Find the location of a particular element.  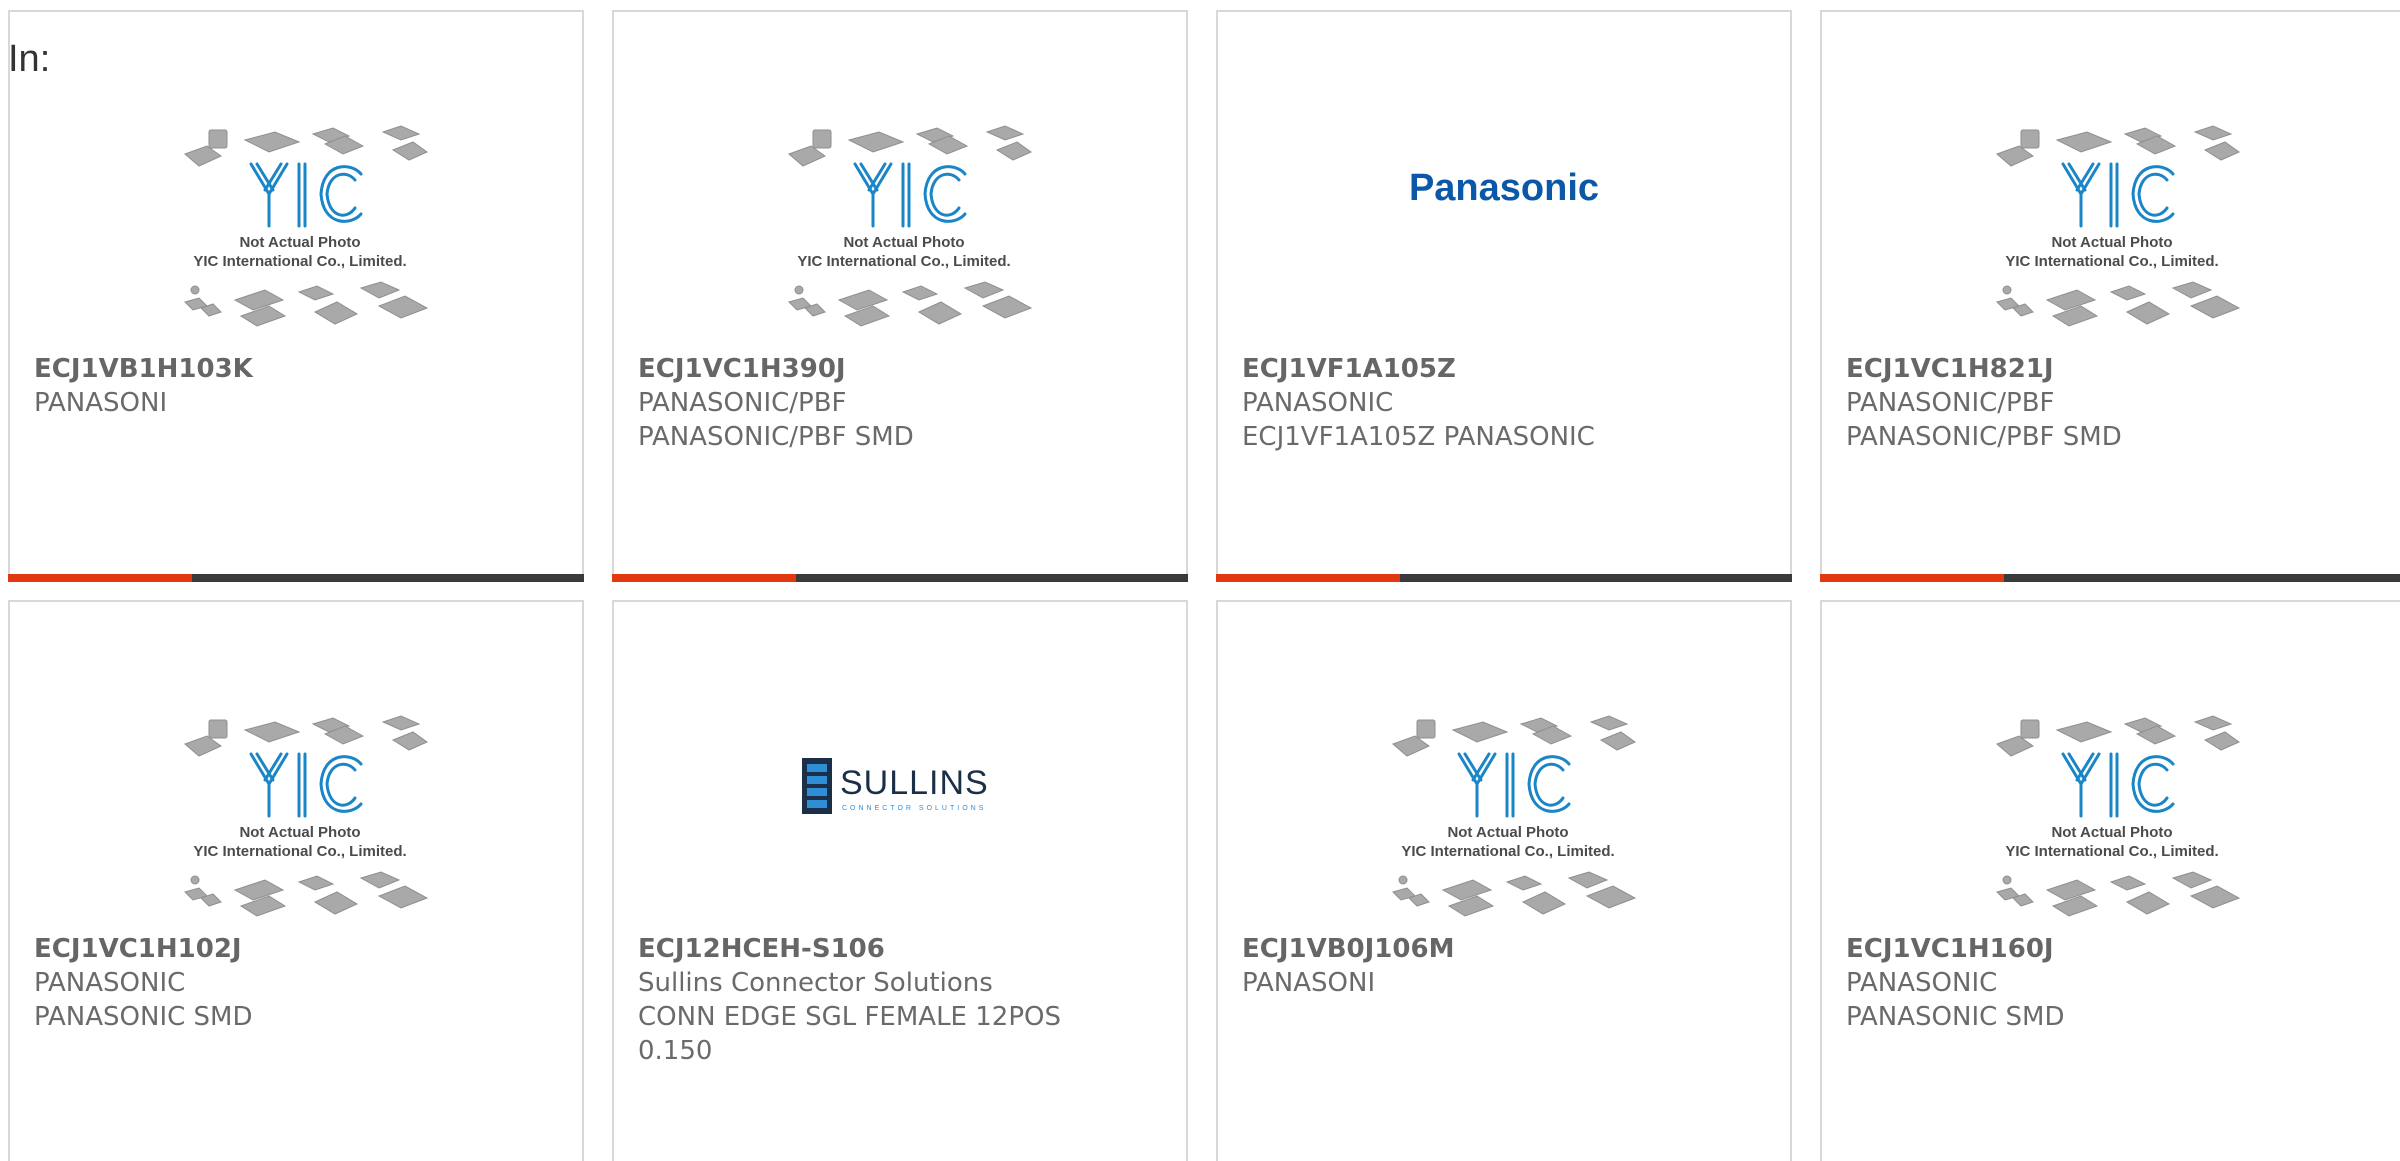

svg-text: Panasonic is located at coordinates (1504, 188).